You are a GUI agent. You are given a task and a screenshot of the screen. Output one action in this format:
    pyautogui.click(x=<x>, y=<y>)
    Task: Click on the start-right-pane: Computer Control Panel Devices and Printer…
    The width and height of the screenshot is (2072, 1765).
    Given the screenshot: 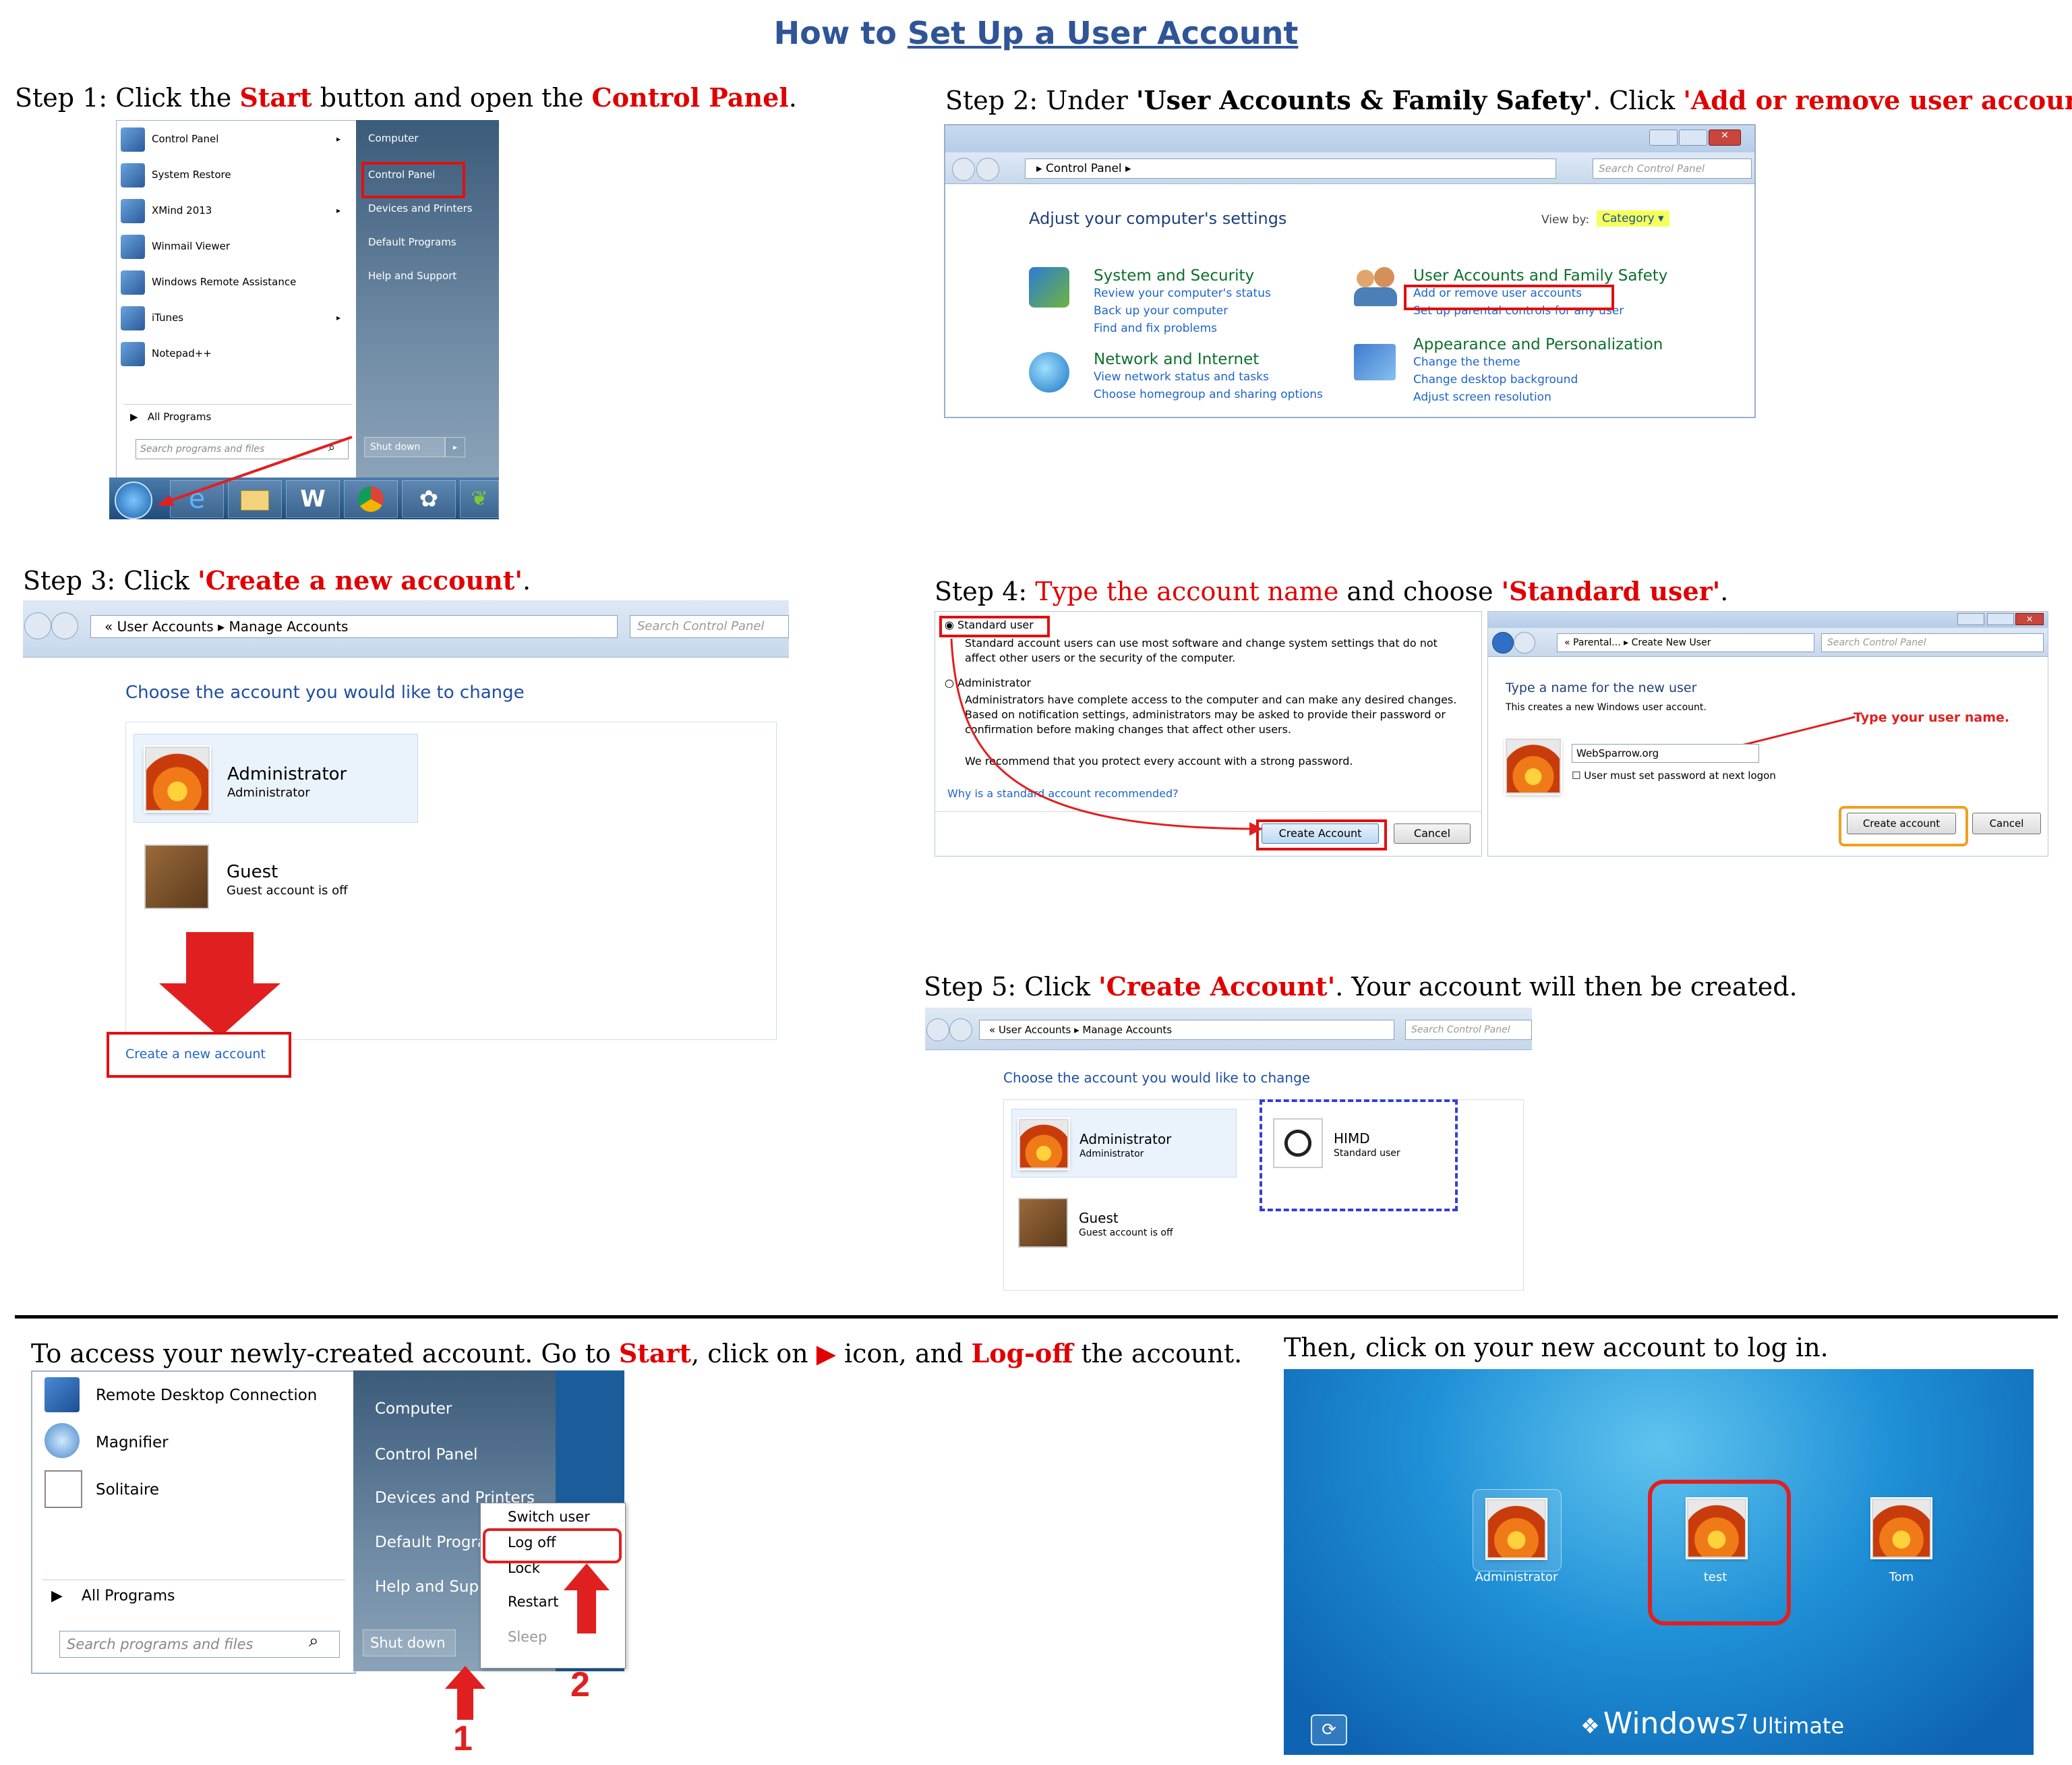 What is the action you would take?
    pyautogui.click(x=427, y=299)
    